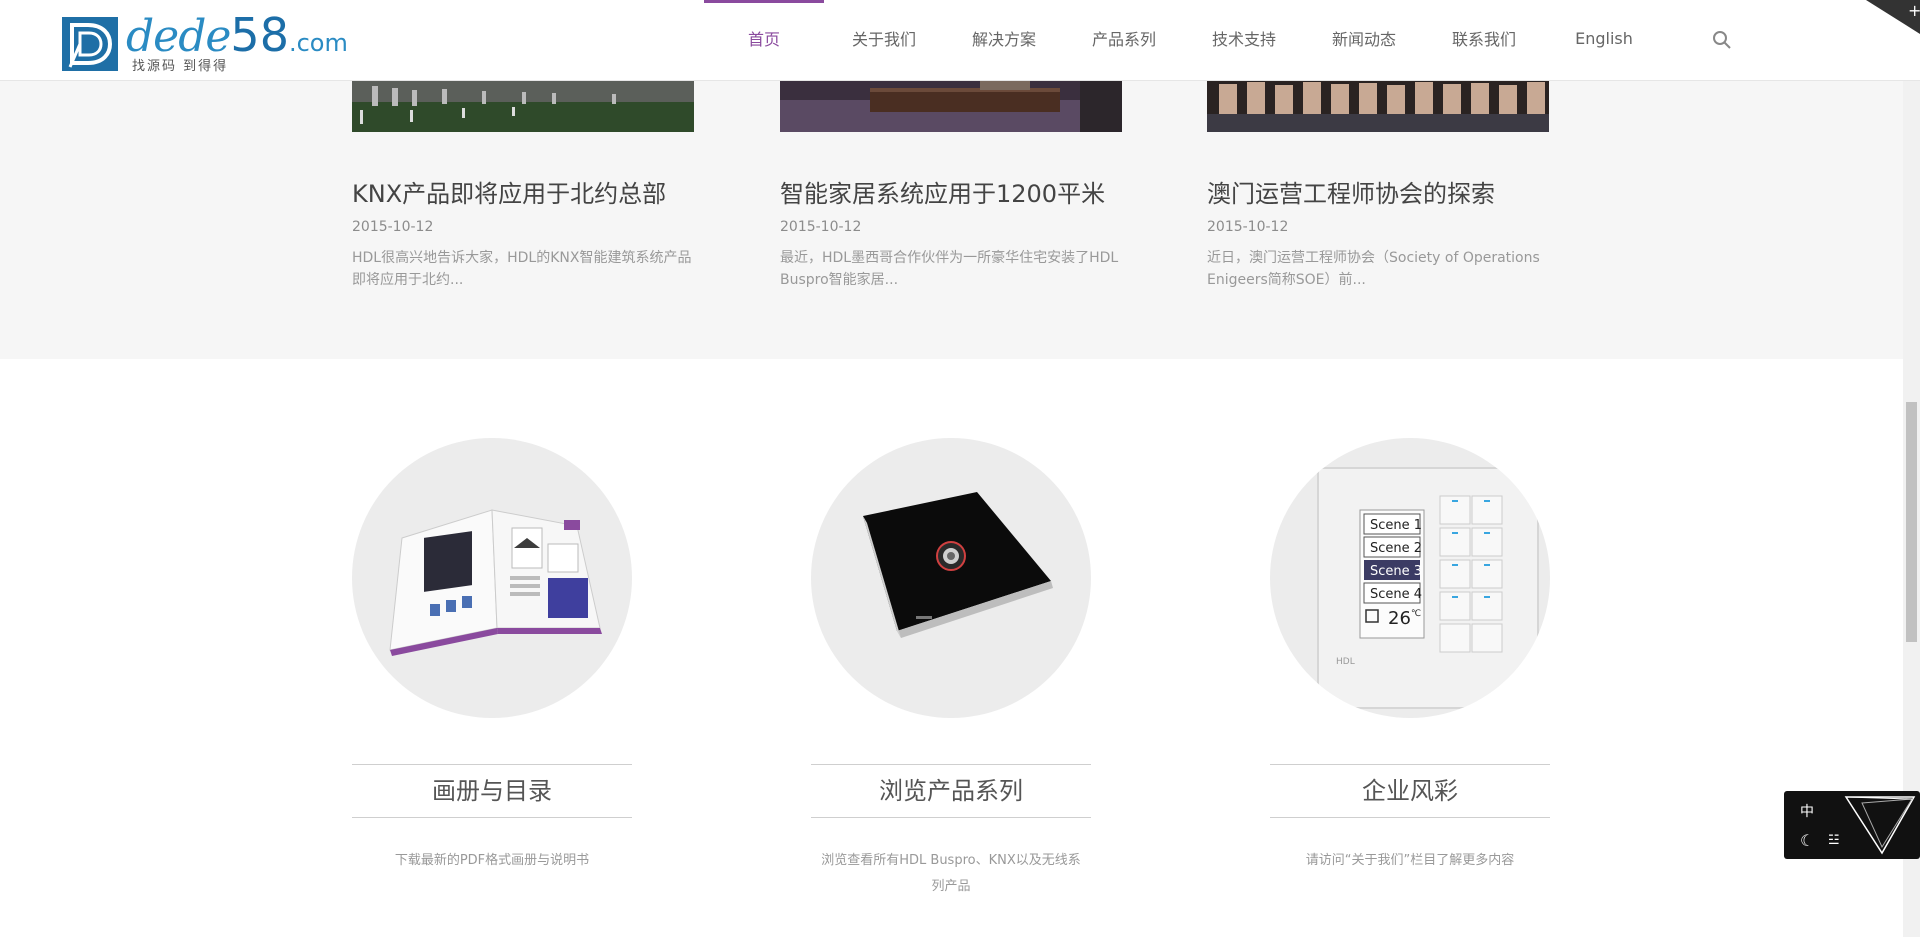 The width and height of the screenshot is (1920, 937). Describe the element at coordinates (764, 41) in the screenshot. I see `nav-item-home: 首页` at that location.